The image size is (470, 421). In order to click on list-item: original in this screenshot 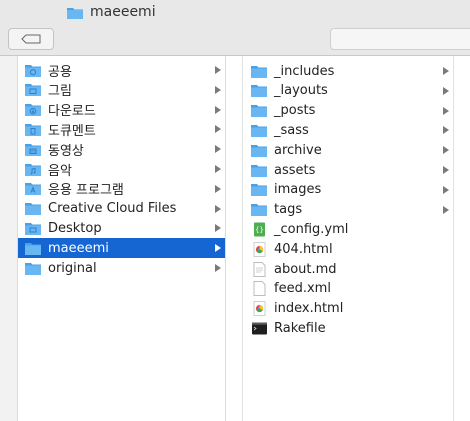, I will do `click(121, 268)`.